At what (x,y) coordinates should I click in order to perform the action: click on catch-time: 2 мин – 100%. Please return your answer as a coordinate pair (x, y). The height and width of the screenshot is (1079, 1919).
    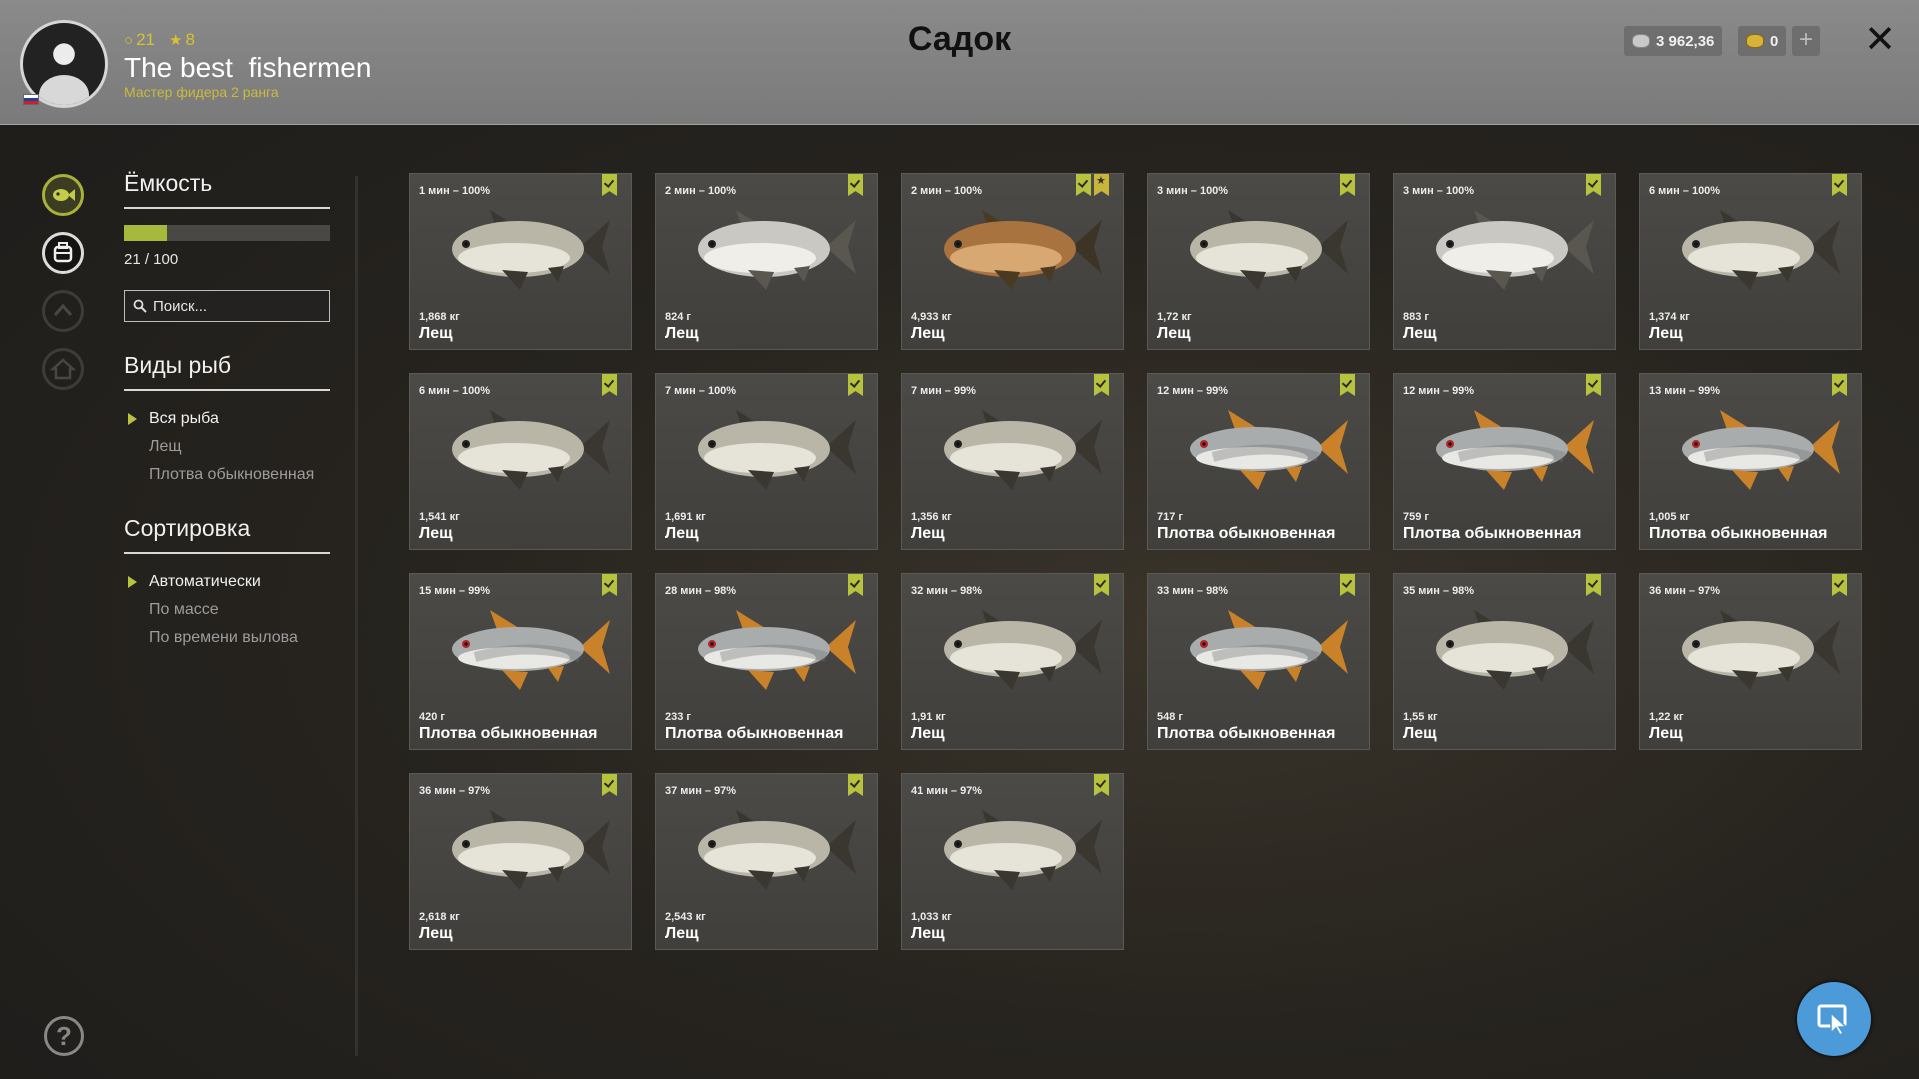
    Looking at the image, I should click on (701, 191).